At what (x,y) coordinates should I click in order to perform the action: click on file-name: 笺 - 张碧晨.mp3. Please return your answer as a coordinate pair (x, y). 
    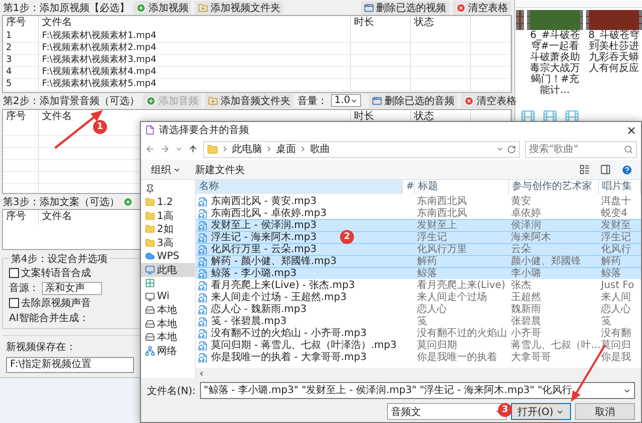
    Looking at the image, I should click on (249, 322).